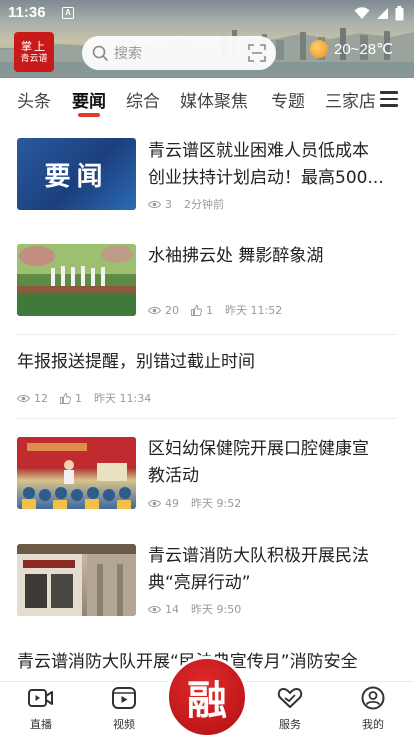 Image resolution: width=414 pixels, height=737 pixels. What do you see at coordinates (216, 609) in the screenshot?
I see `publish-time: 昨天 9:50` at bounding box center [216, 609].